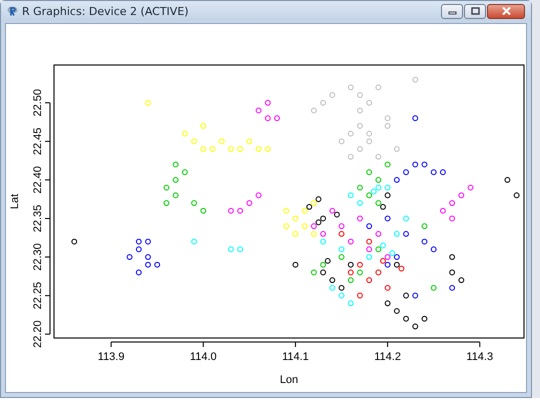  Describe the element at coordinates (12, 11) in the screenshot. I see `app-logo-icon` at that location.